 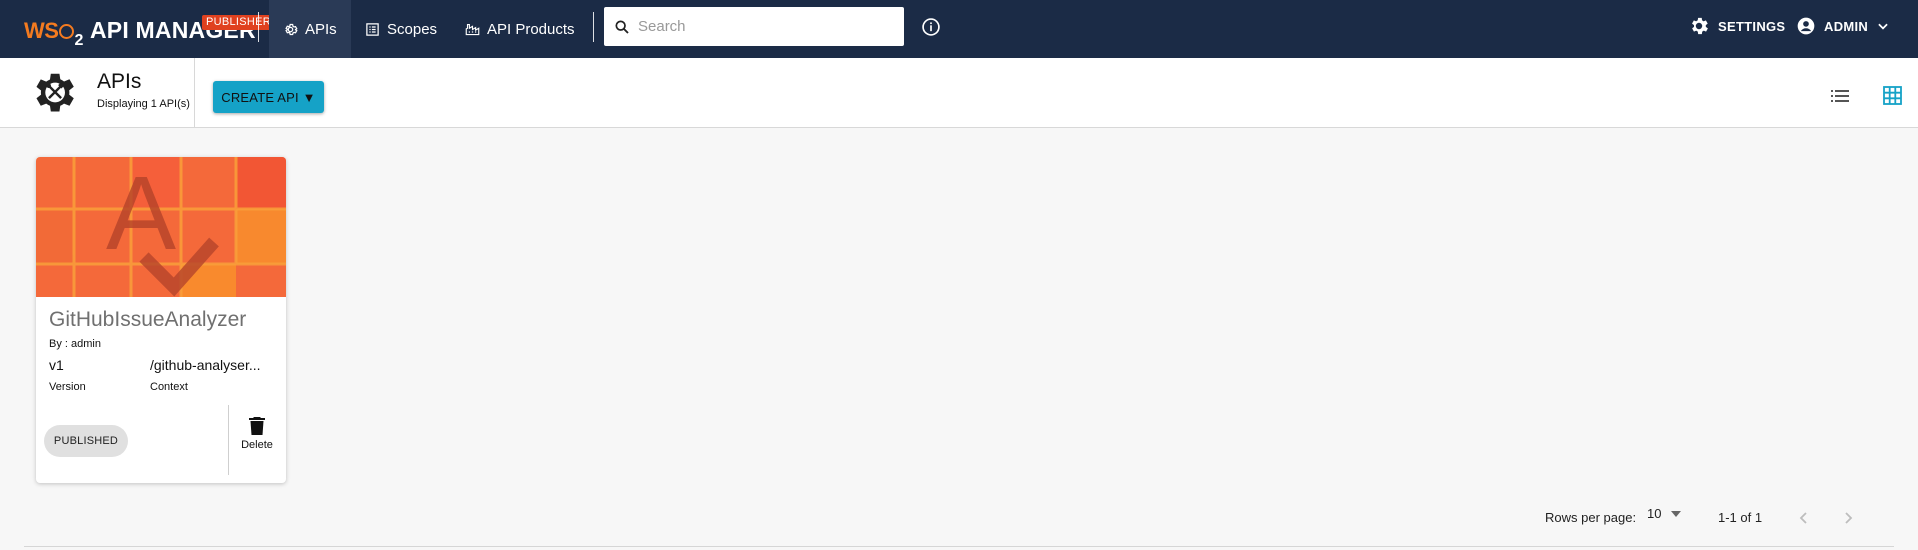 What do you see at coordinates (959, 93) in the screenshot?
I see `page-header: APIs Displaying 1 API(s) CREATE API ▼` at bounding box center [959, 93].